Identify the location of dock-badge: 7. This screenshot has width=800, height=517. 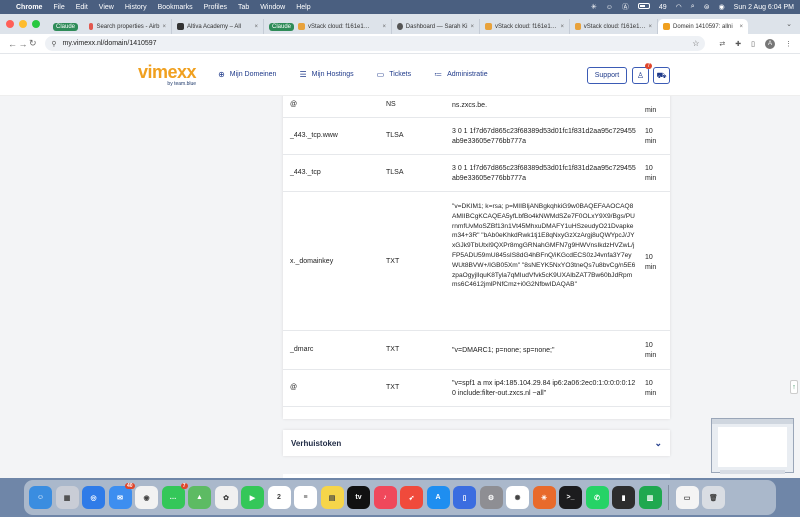
(184, 486).